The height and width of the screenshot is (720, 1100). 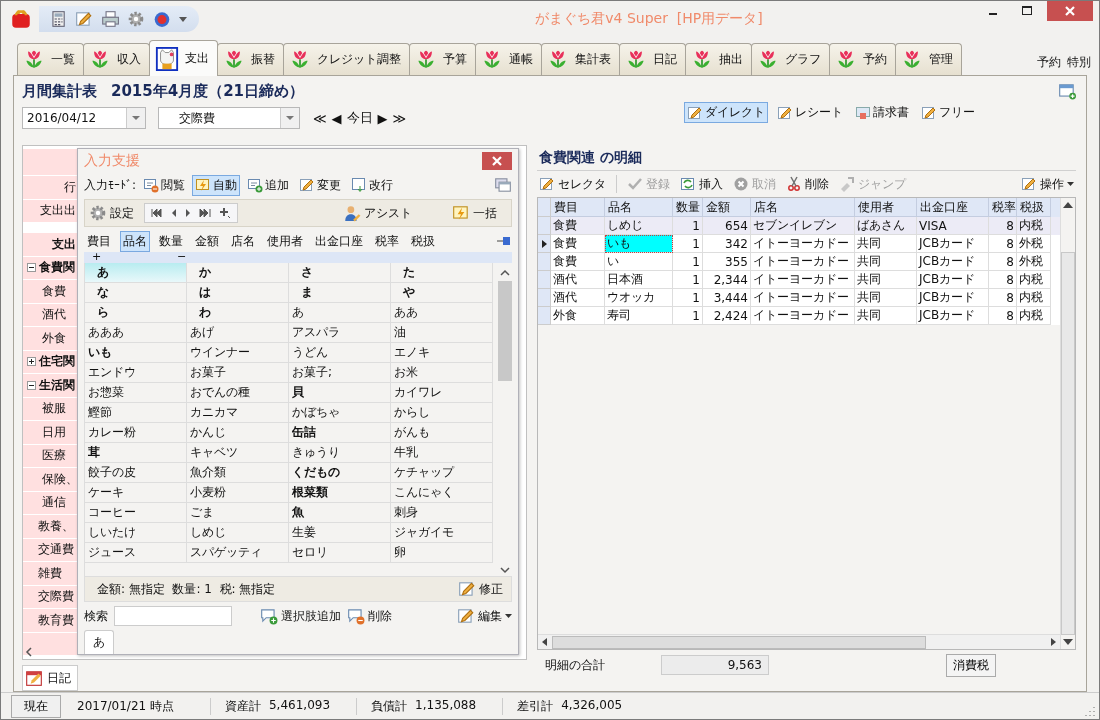 What do you see at coordinates (238, 433) in the screenshot?
I see `choice-cell: かんじ` at bounding box center [238, 433].